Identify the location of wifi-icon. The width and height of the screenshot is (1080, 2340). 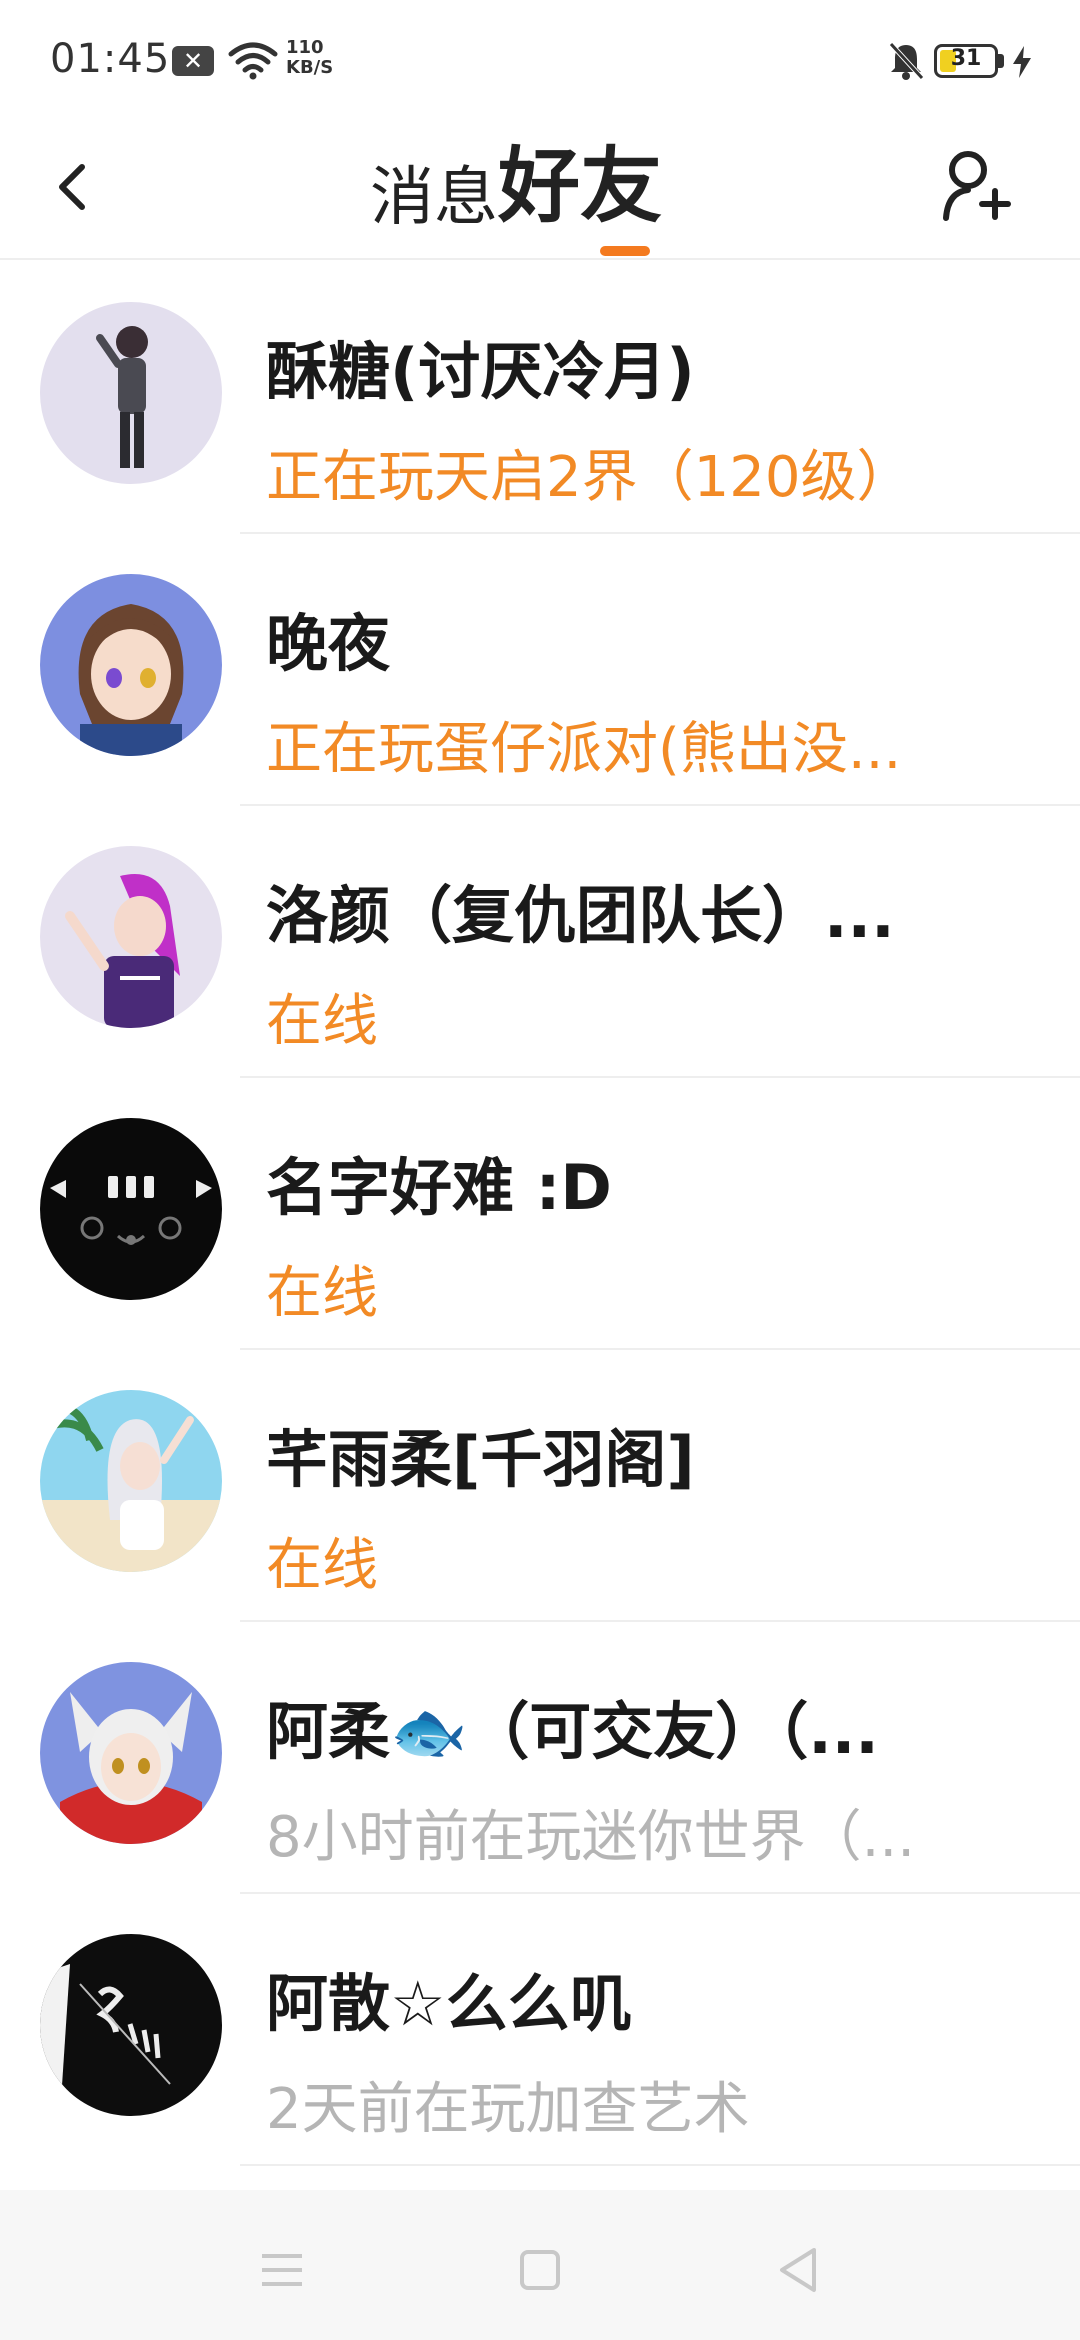
(253, 61).